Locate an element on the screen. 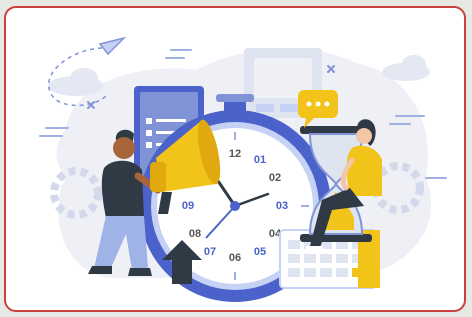  clock-number-01: 01 is located at coordinates (260, 160).